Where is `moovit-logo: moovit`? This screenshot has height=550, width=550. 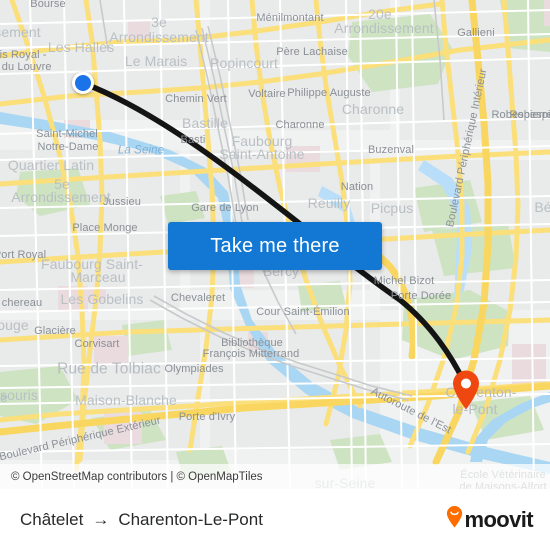 moovit-logo: moovit is located at coordinates (498, 519).